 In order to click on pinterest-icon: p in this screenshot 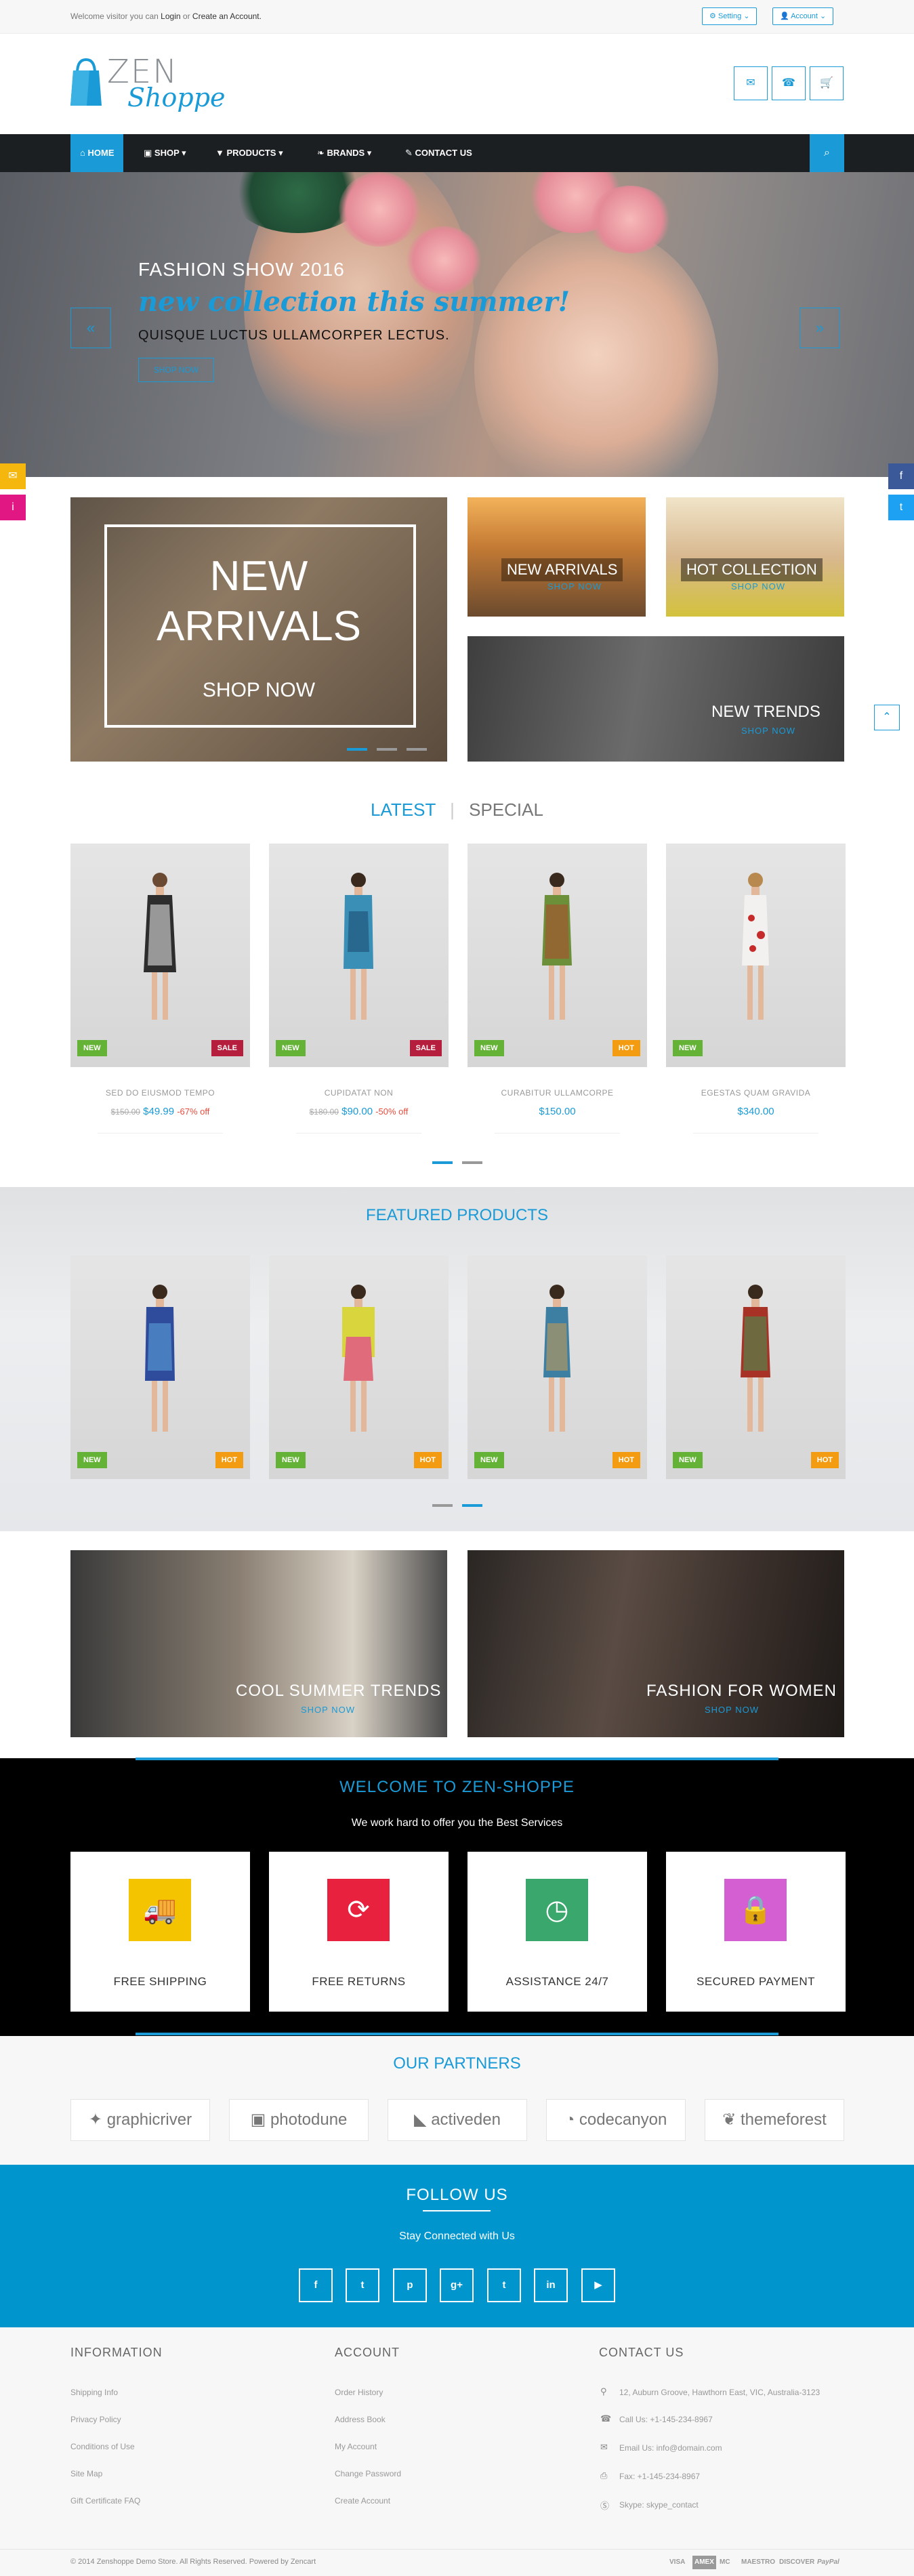, I will do `click(410, 2285)`.